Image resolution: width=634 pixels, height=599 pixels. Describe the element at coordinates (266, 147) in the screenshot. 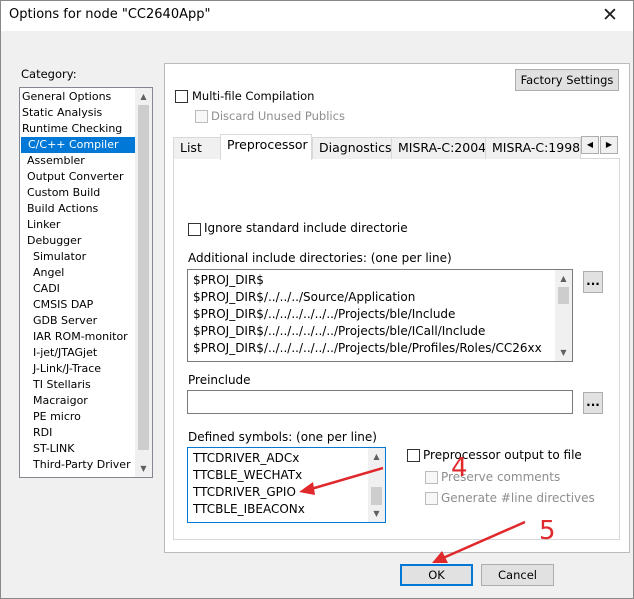

I see `tab-preprocessor: Preprocessor` at that location.